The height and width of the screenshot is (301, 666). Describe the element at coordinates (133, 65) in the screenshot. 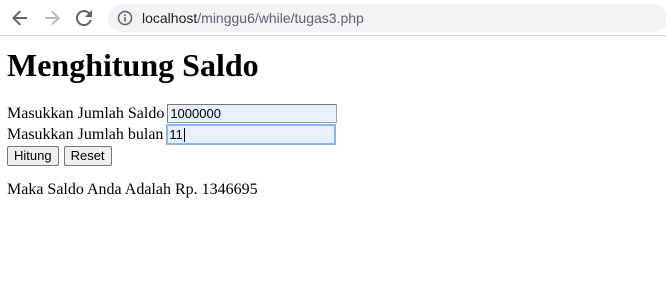

I see `page-title: Menghitung Saldo` at that location.